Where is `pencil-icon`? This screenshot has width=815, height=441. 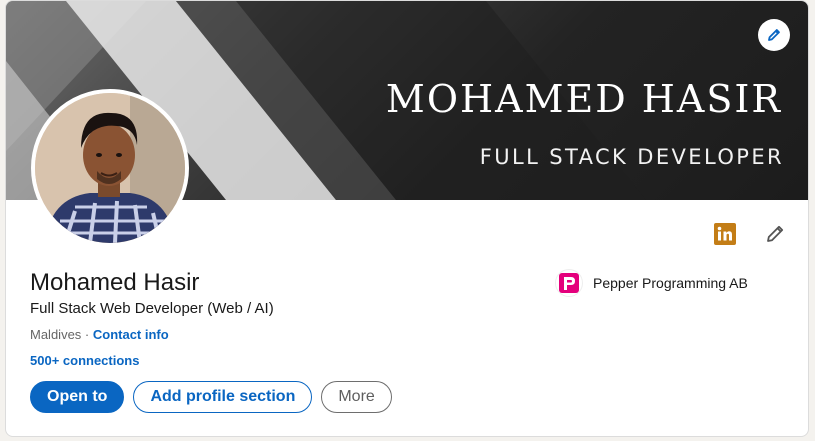 pencil-icon is located at coordinates (774, 35).